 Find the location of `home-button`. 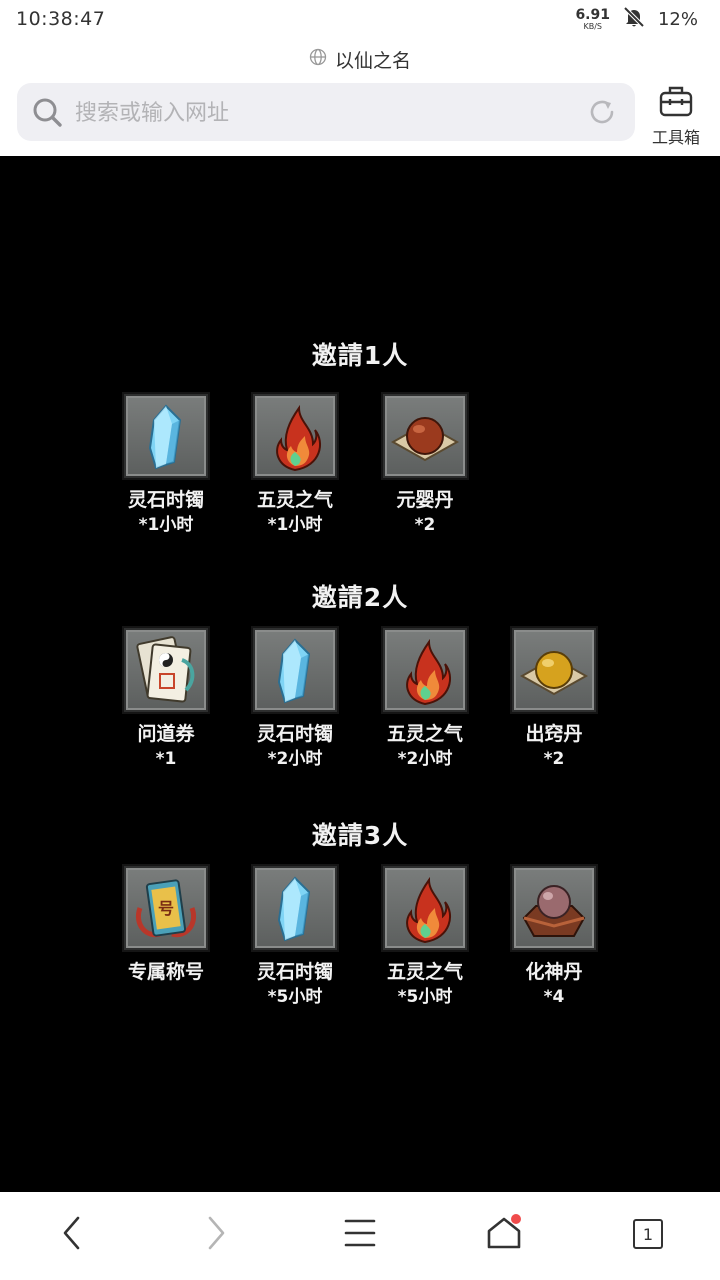

home-button is located at coordinates (504, 1235).